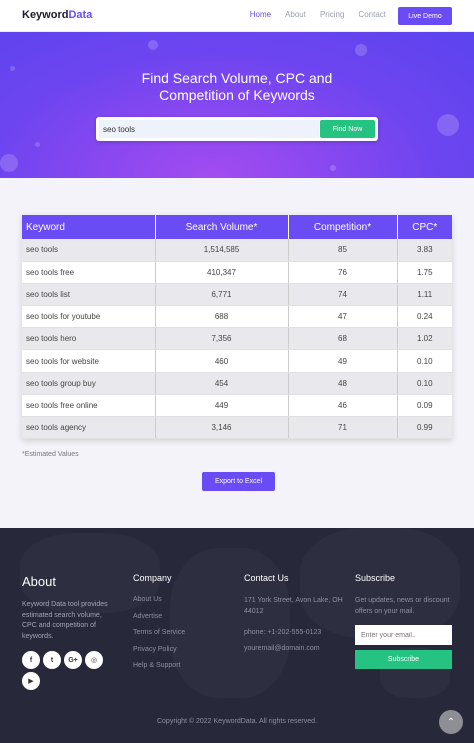 Image resolution: width=474 pixels, height=743 pixels. I want to click on logo: KeywordData, so click(57, 15).